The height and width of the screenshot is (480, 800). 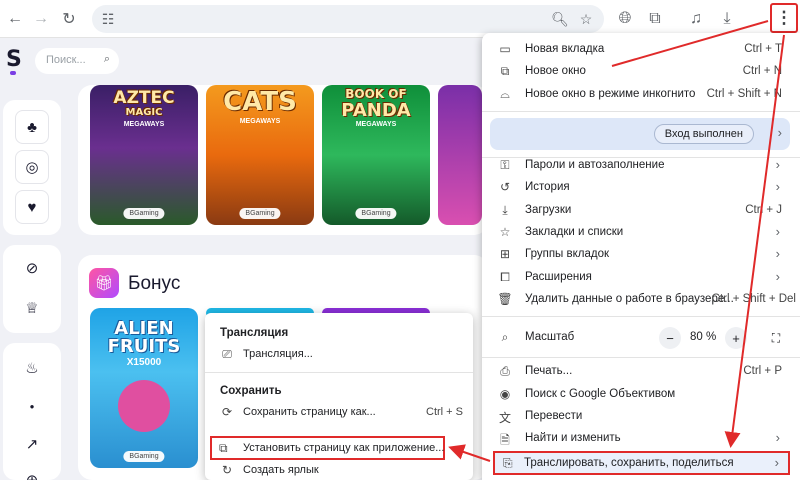 I want to click on zoom-out-button: −, so click(x=670, y=338).